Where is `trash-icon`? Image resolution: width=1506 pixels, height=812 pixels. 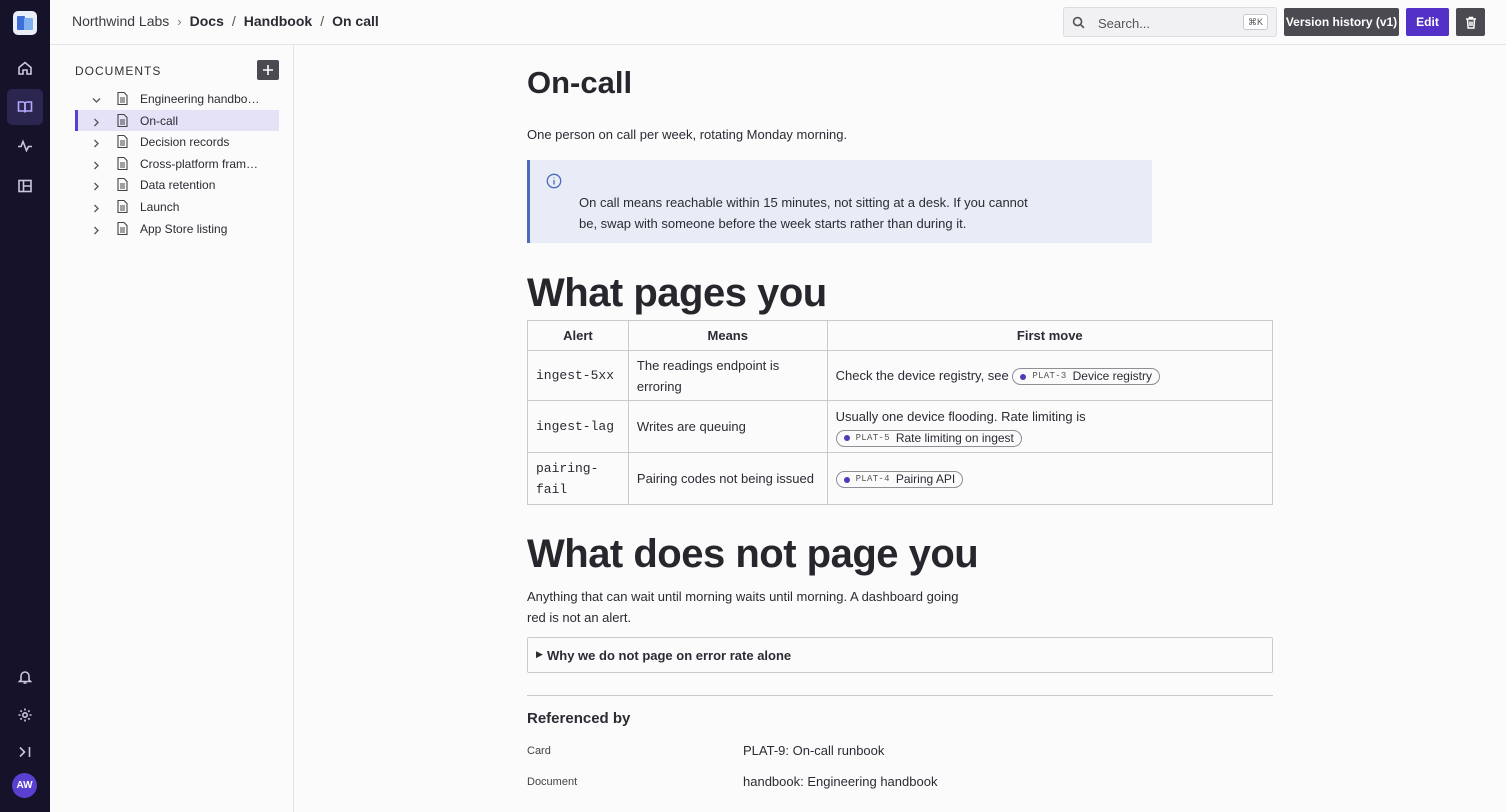 trash-icon is located at coordinates (1470, 22).